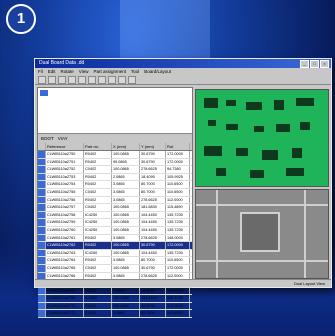  I want to click on pcb-closeup-view, so click(262, 234).